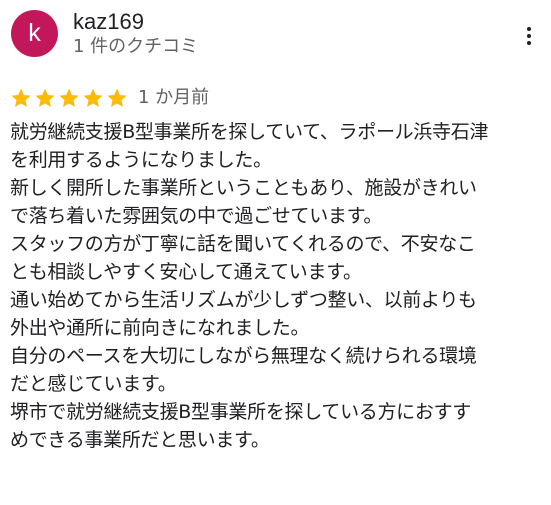  I want to click on avatar: k, so click(34, 33).